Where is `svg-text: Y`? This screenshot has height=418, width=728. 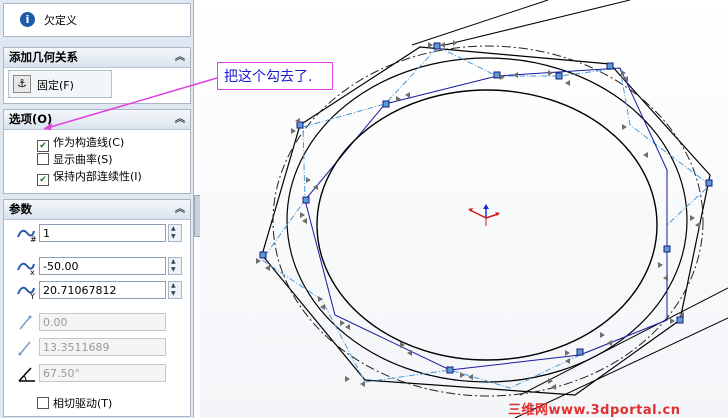
svg-text: Y is located at coordinates (32, 296).